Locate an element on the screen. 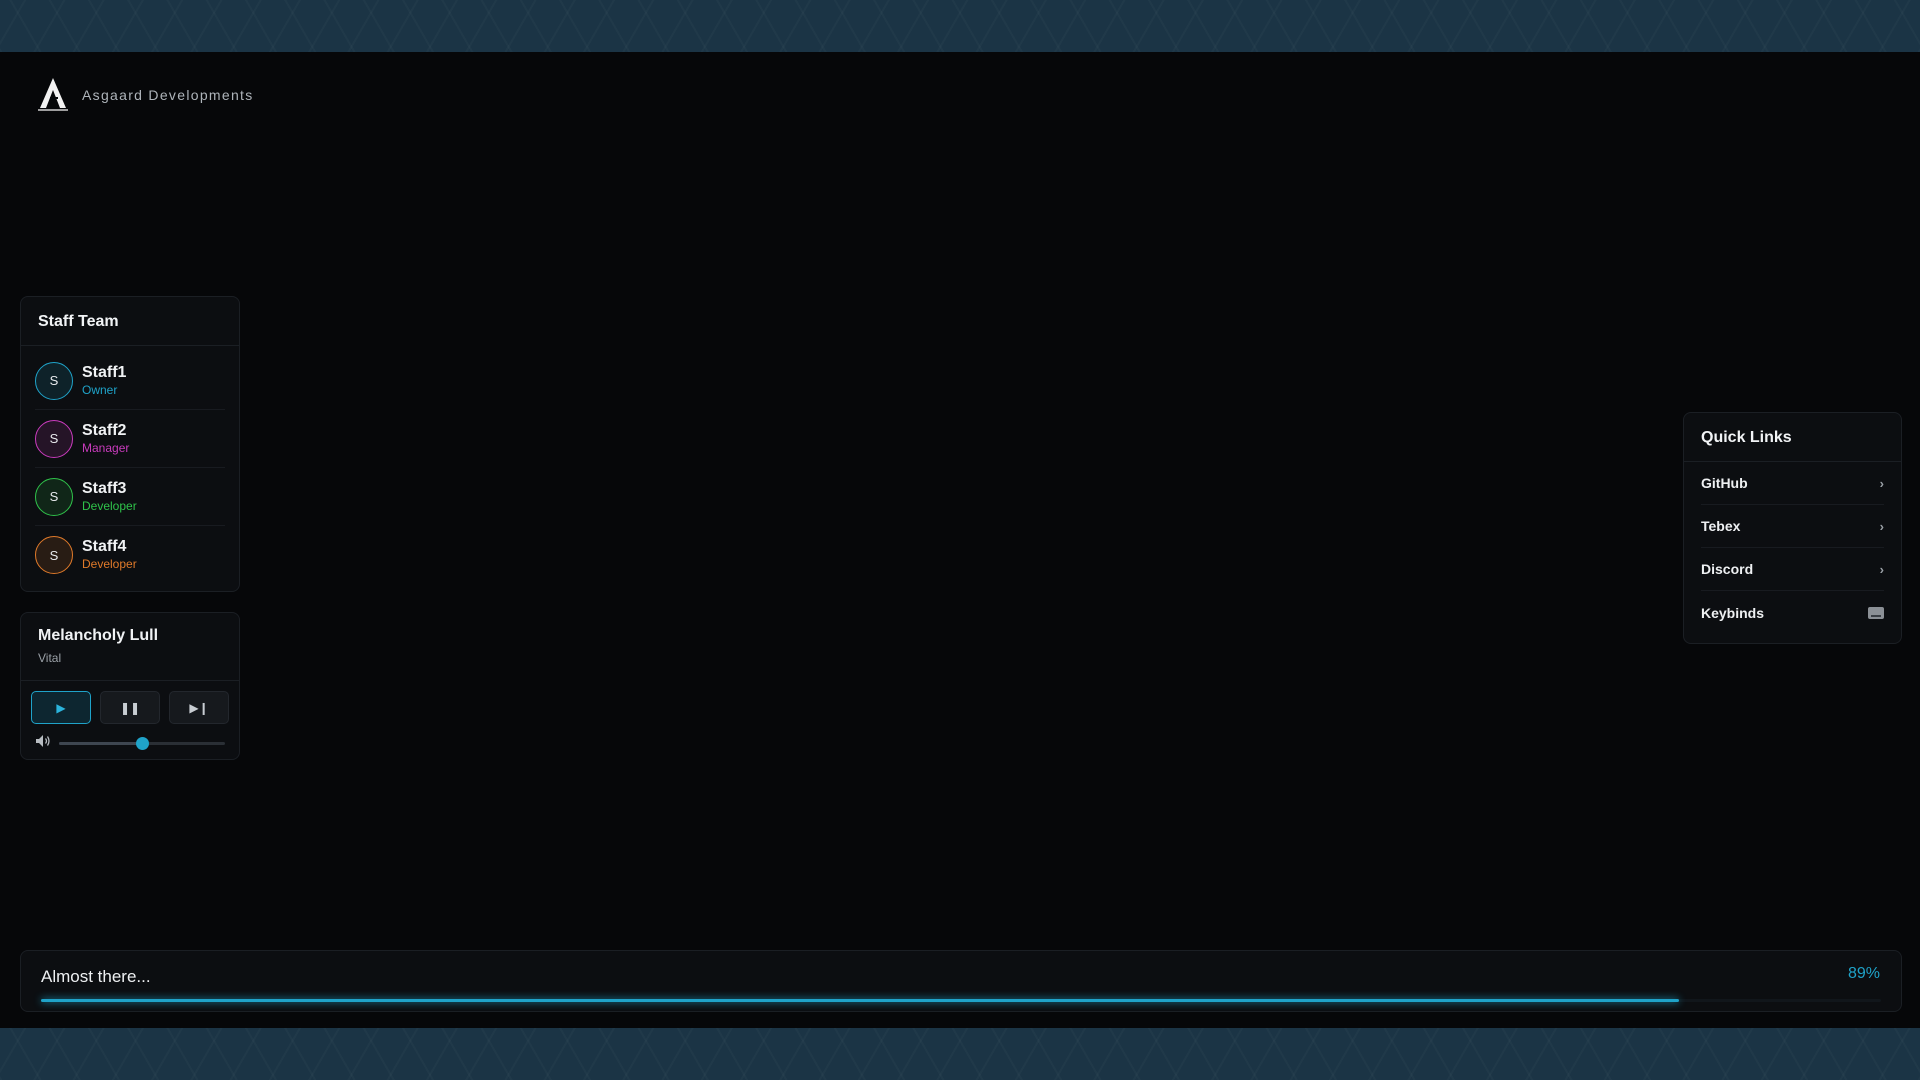 The image size is (1920, 1080). volume-slider is located at coordinates (142, 743).